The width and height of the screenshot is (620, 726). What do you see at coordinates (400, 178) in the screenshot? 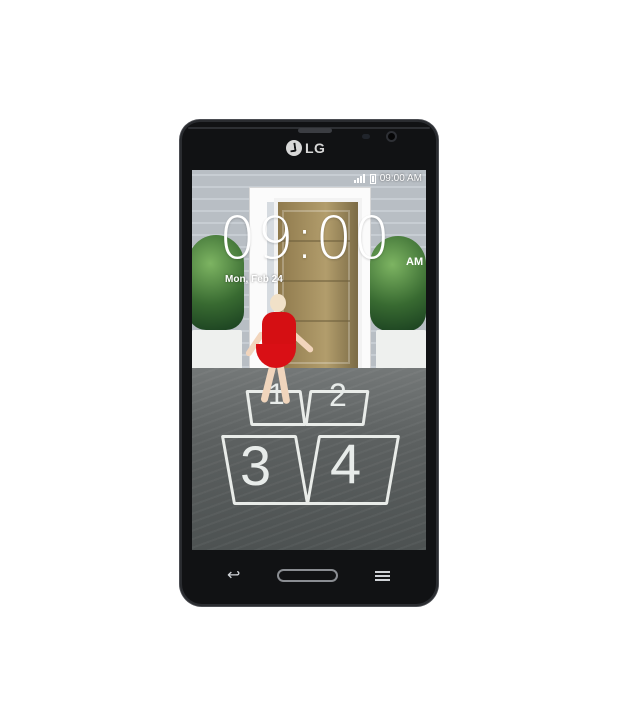
I see `status-time: 09:00 AM` at bounding box center [400, 178].